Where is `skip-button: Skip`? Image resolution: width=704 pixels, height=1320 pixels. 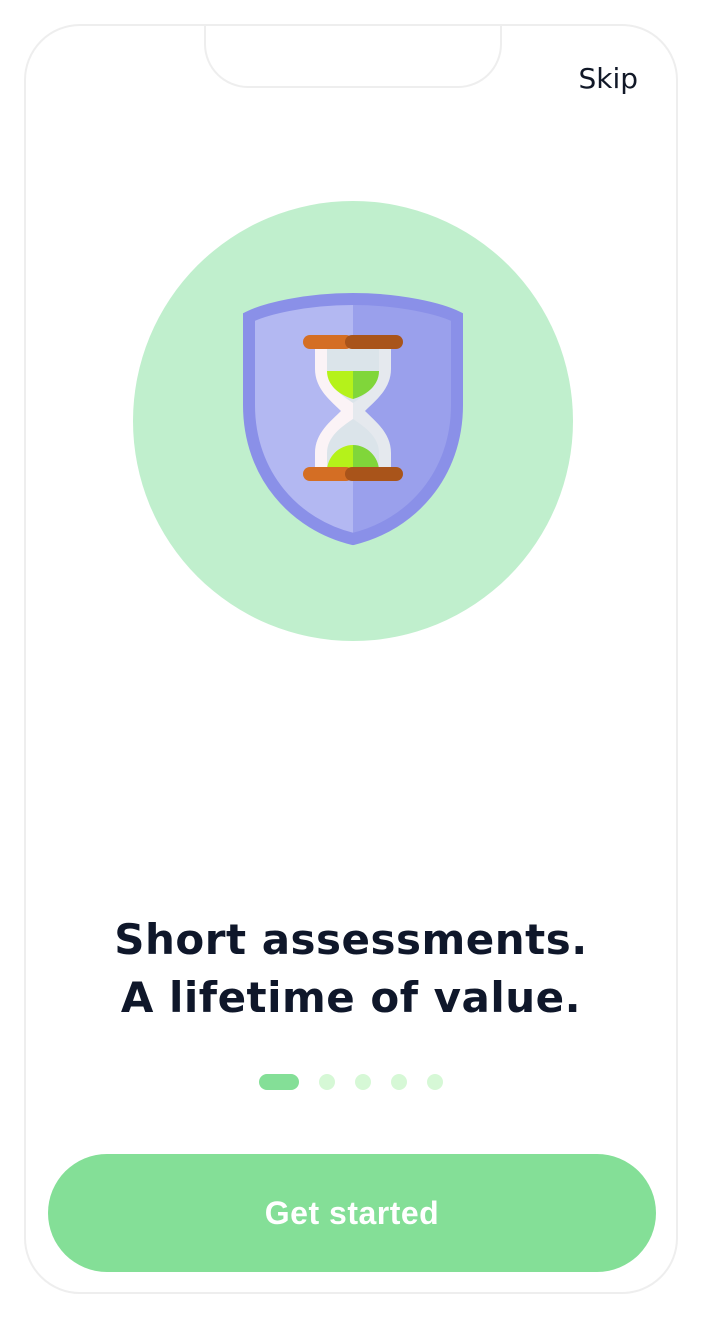 skip-button: Skip is located at coordinates (608, 78).